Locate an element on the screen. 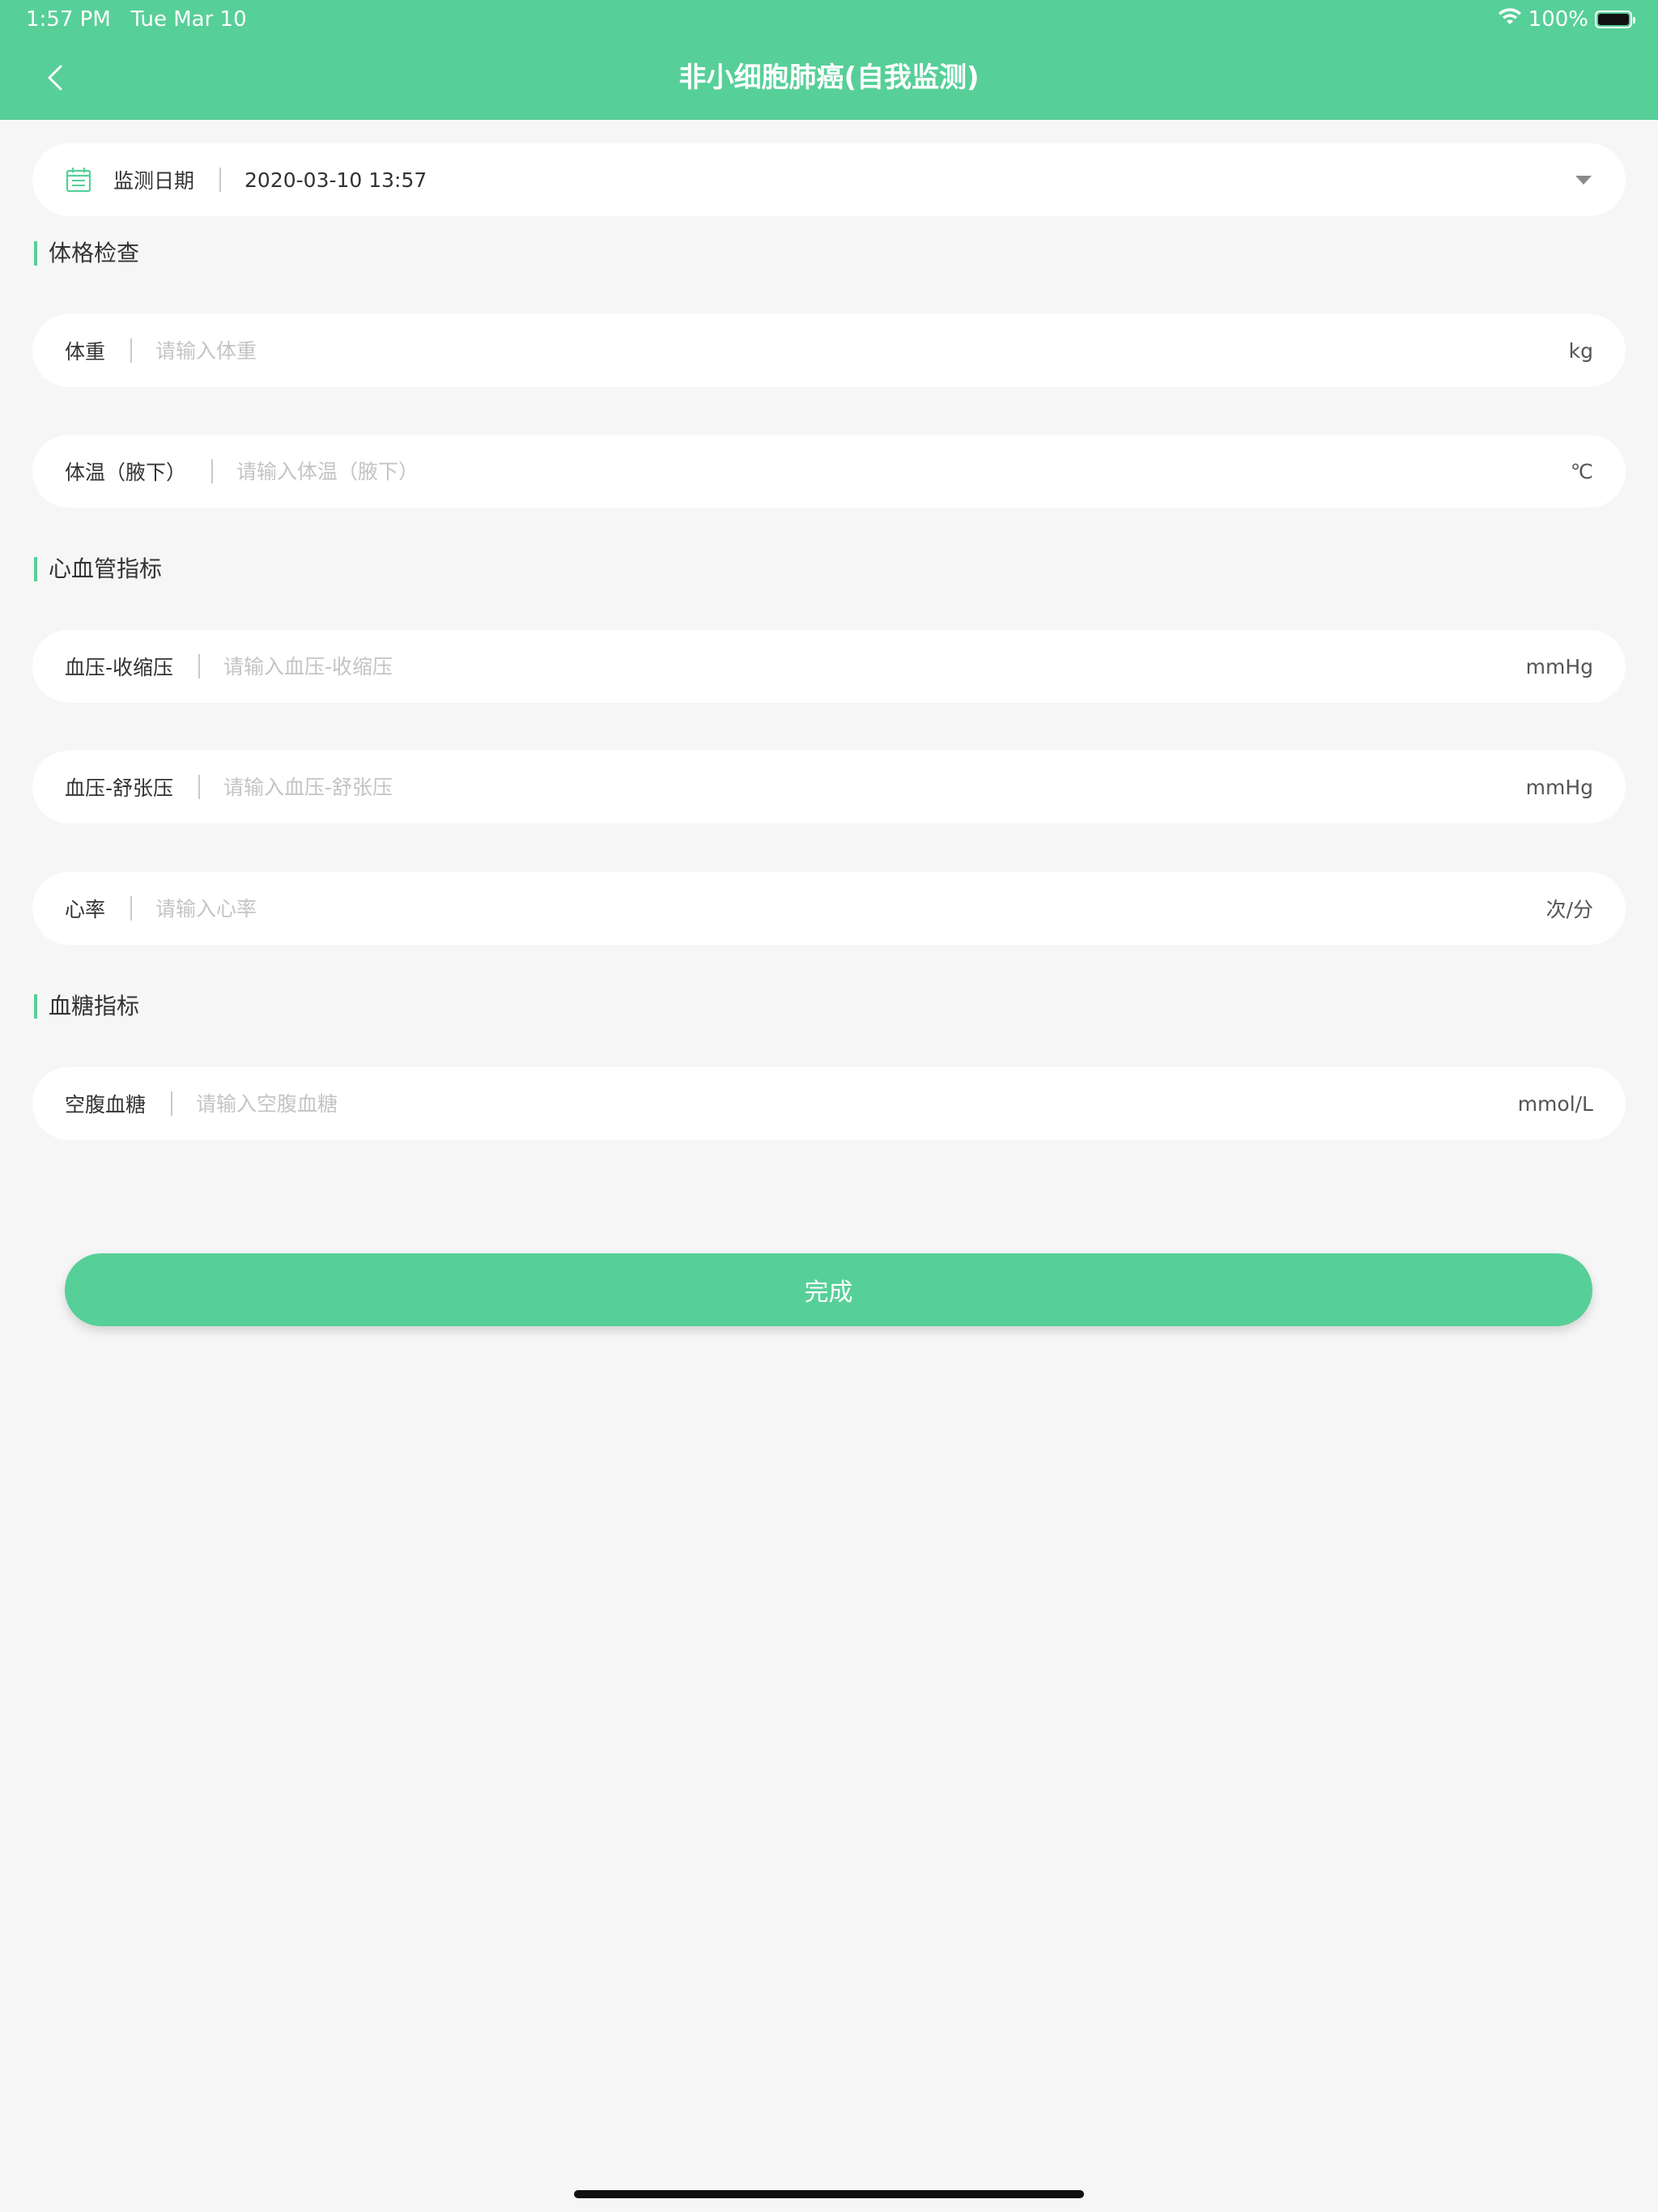 This screenshot has height=2212, width=1658. status-indicators: 100% is located at coordinates (1566, 19).